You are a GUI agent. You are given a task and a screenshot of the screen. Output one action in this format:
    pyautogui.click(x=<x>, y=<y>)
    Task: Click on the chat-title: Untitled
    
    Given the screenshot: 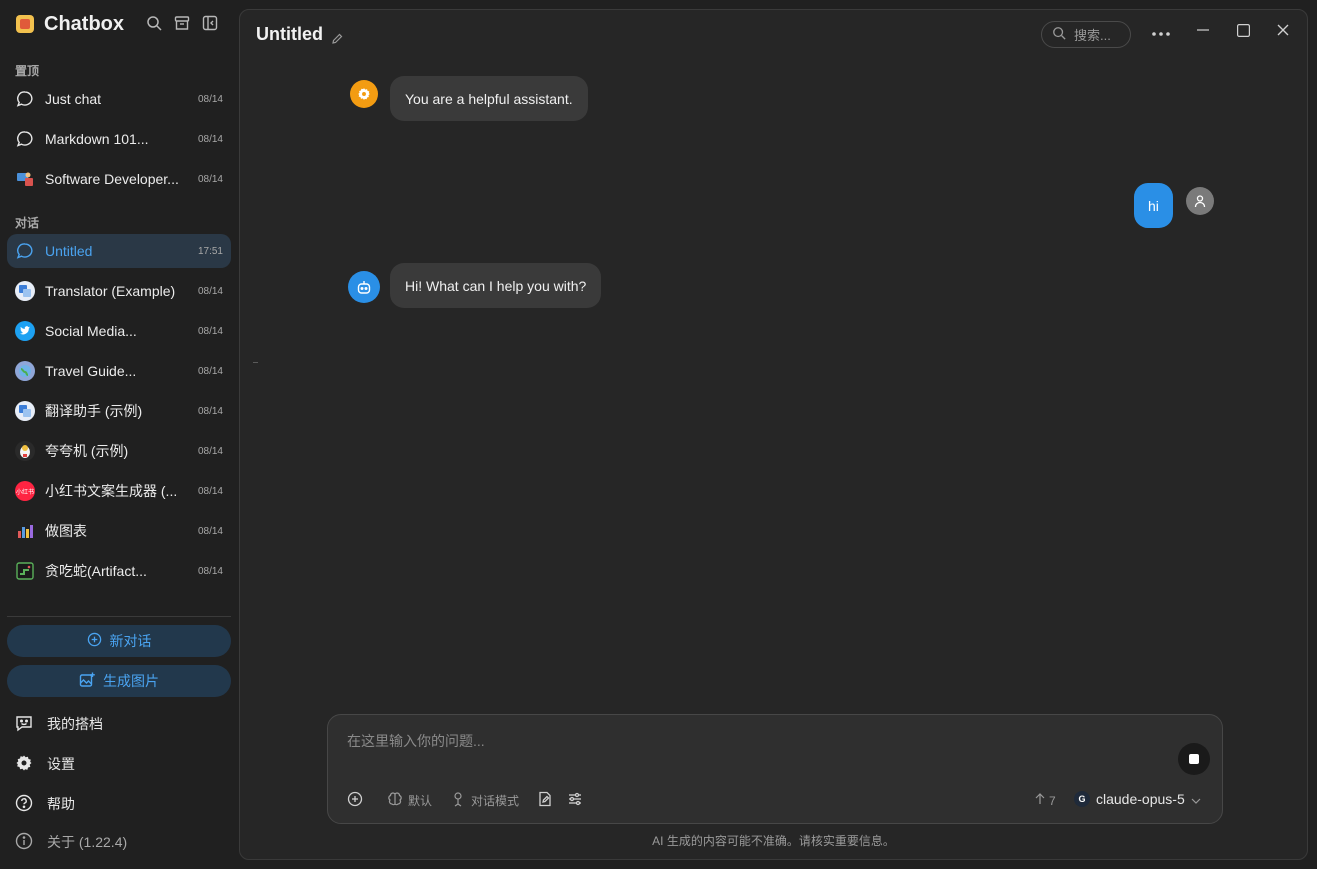 What is the action you would take?
    pyautogui.click(x=299, y=34)
    